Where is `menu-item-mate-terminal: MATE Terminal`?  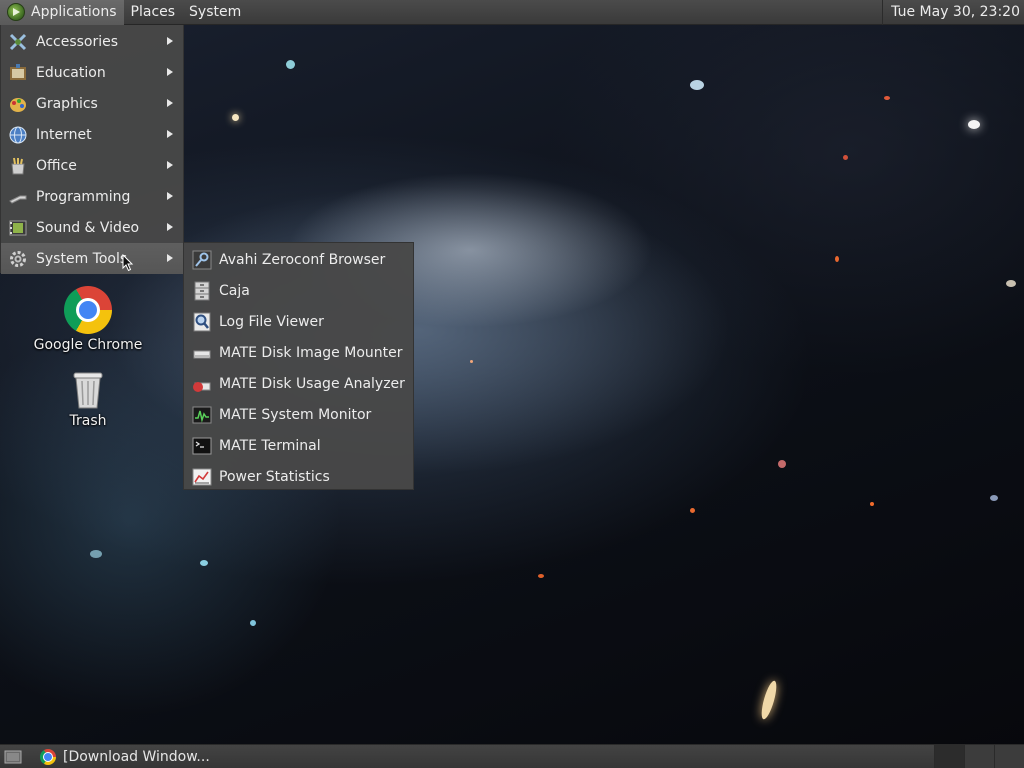
menu-item-mate-terminal: MATE Terminal is located at coordinates (298, 445).